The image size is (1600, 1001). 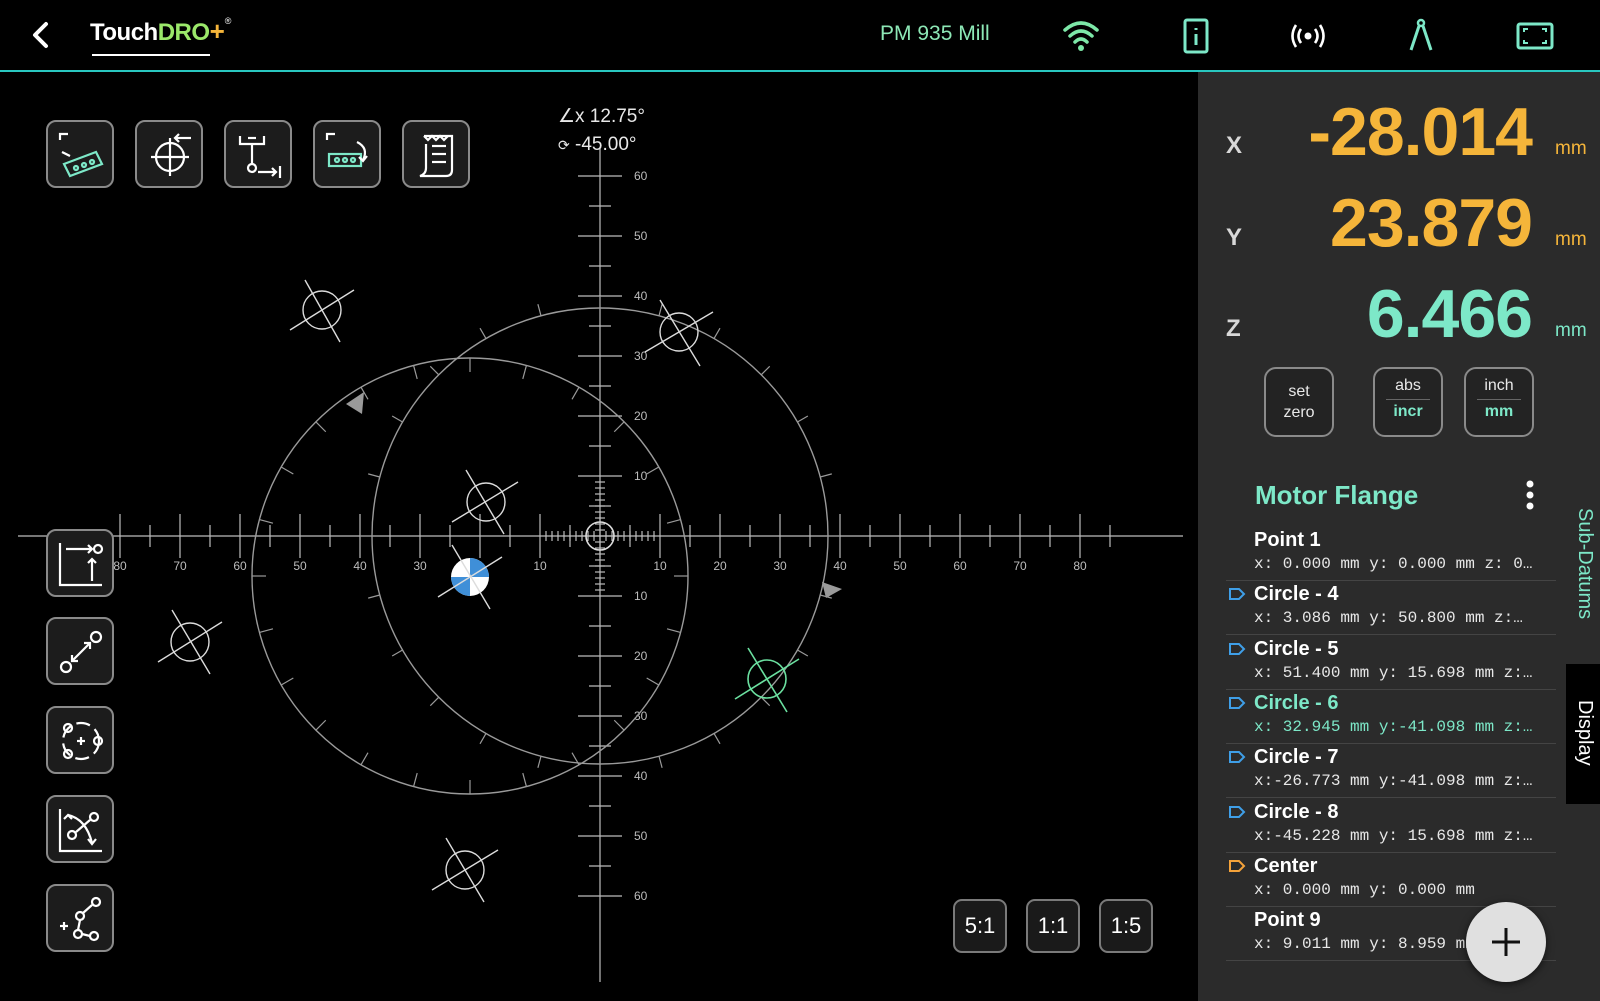 I want to click on transform-button, so click(x=80, y=829).